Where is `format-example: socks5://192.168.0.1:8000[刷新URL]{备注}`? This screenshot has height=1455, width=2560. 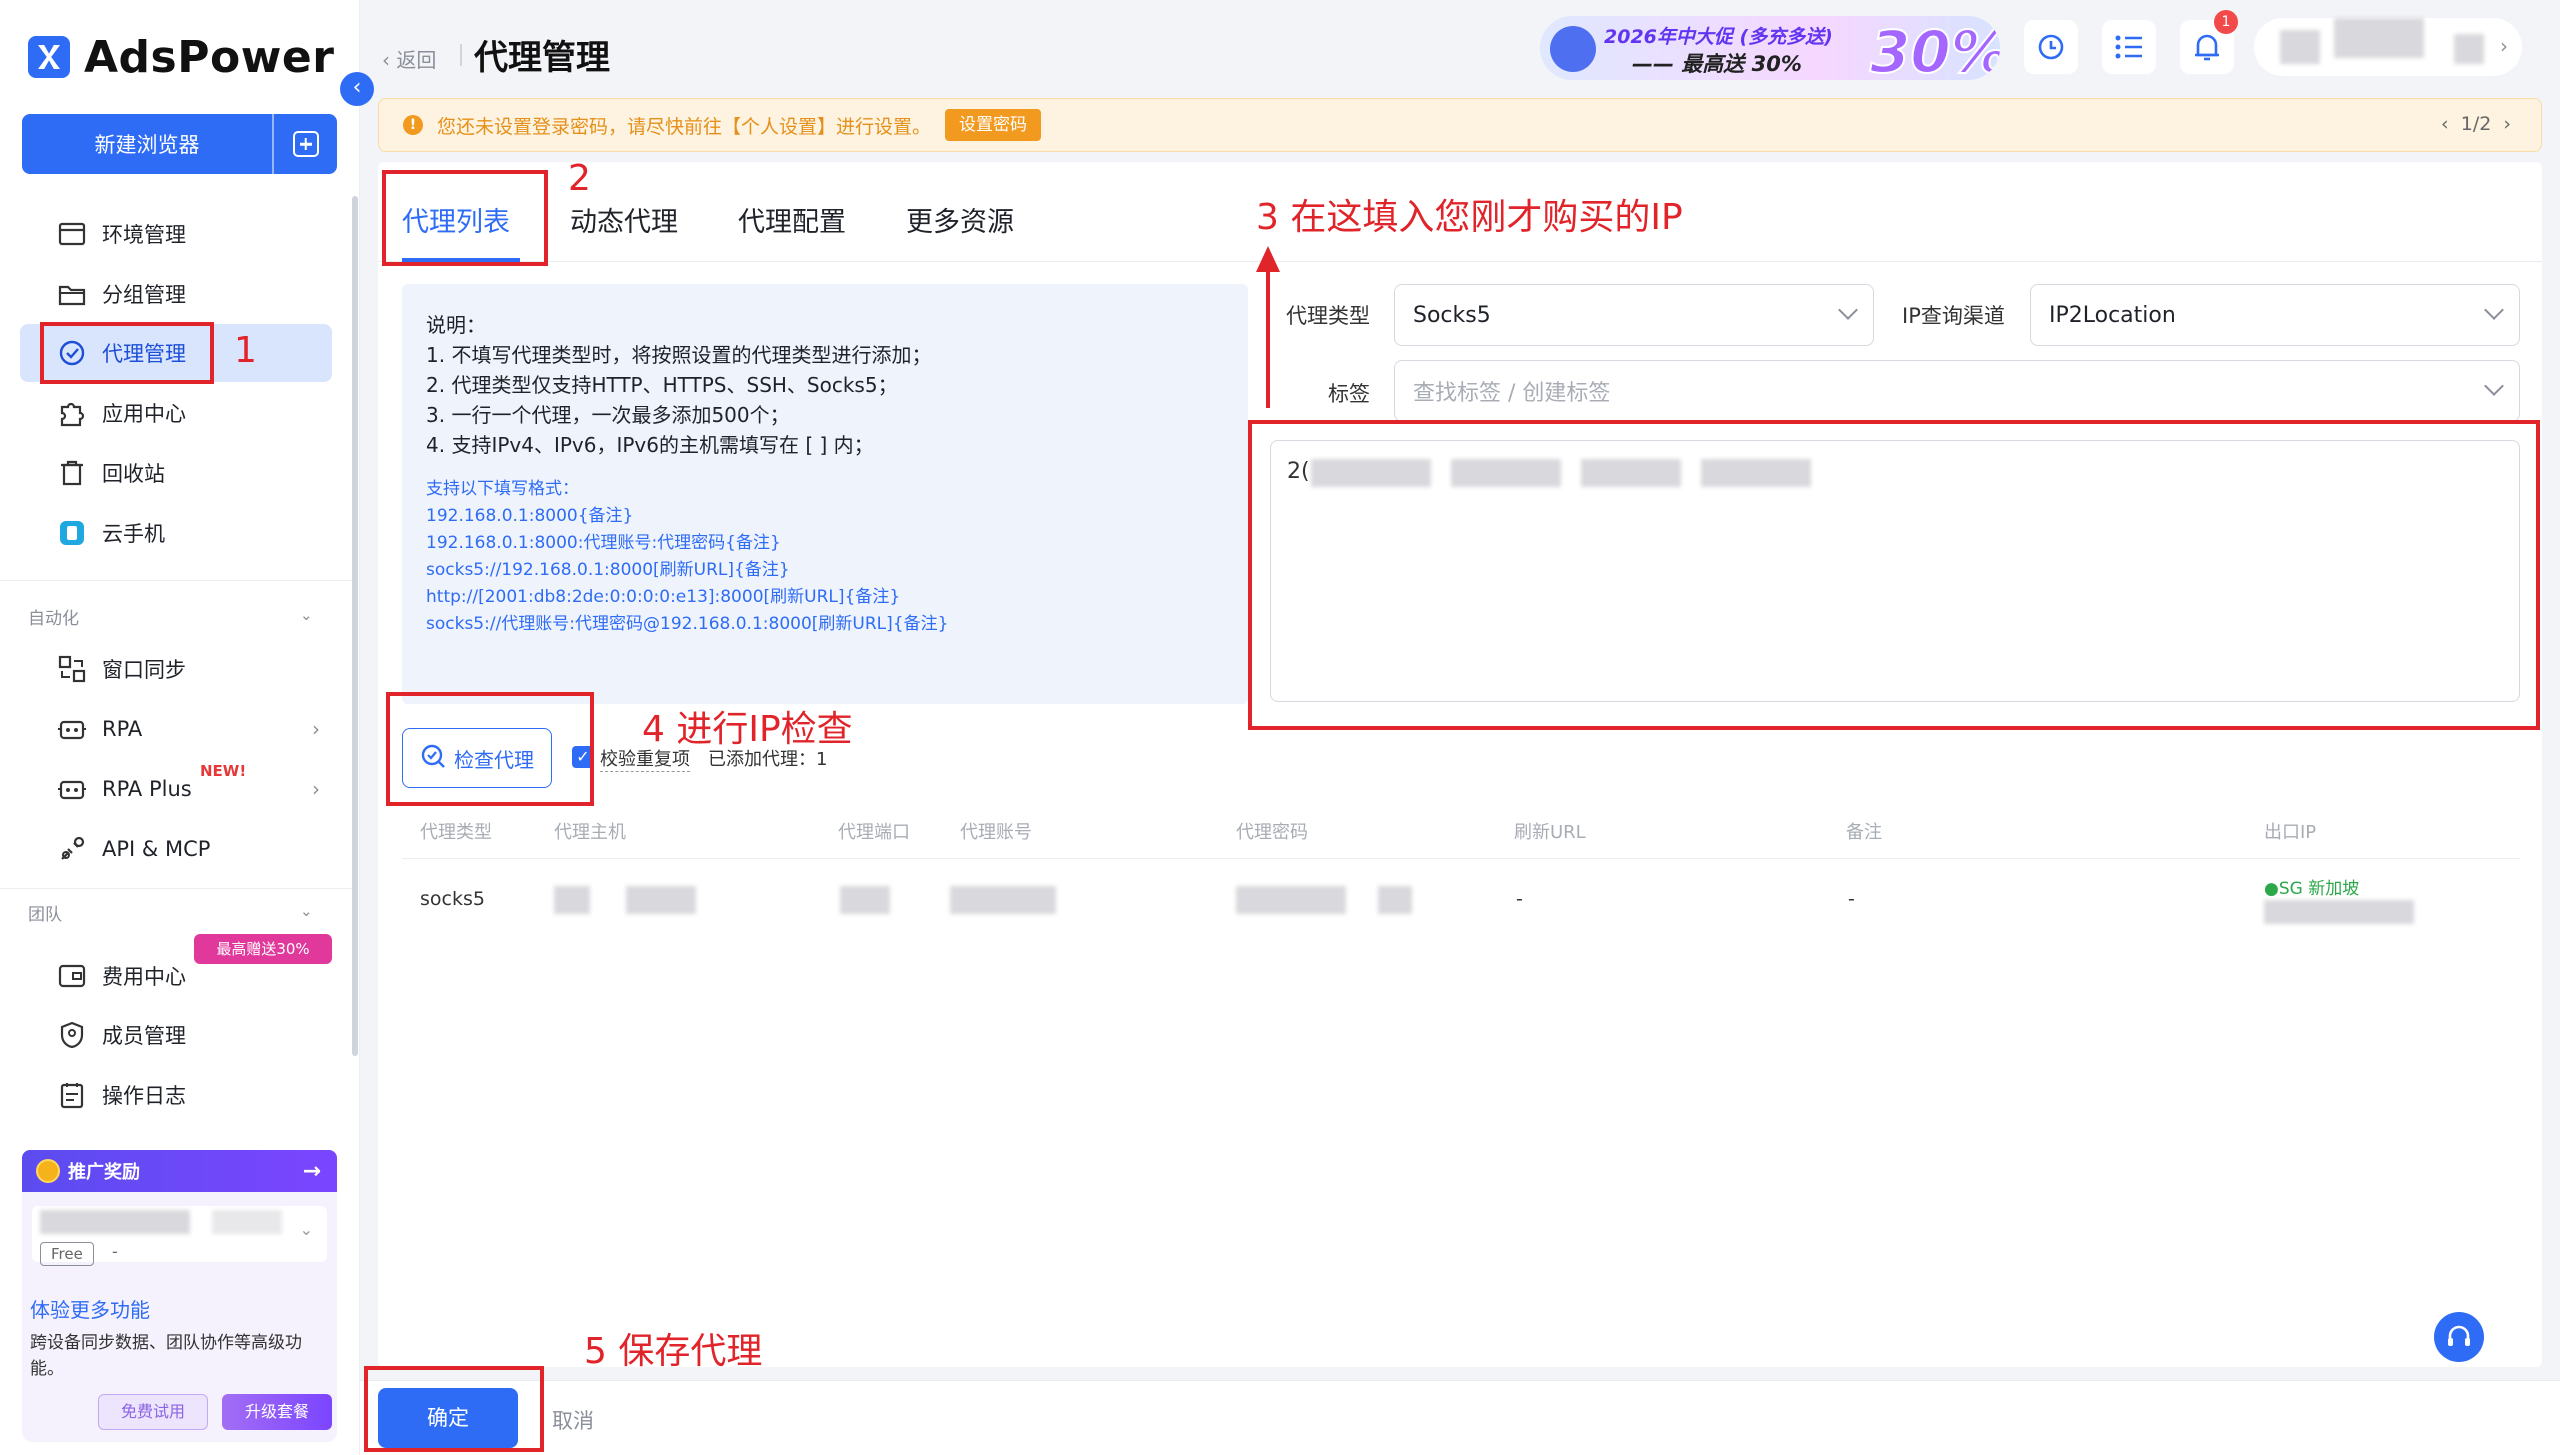
format-example: socks5://192.168.0.1:8000[刷新URL]{备注} is located at coordinates (608, 570).